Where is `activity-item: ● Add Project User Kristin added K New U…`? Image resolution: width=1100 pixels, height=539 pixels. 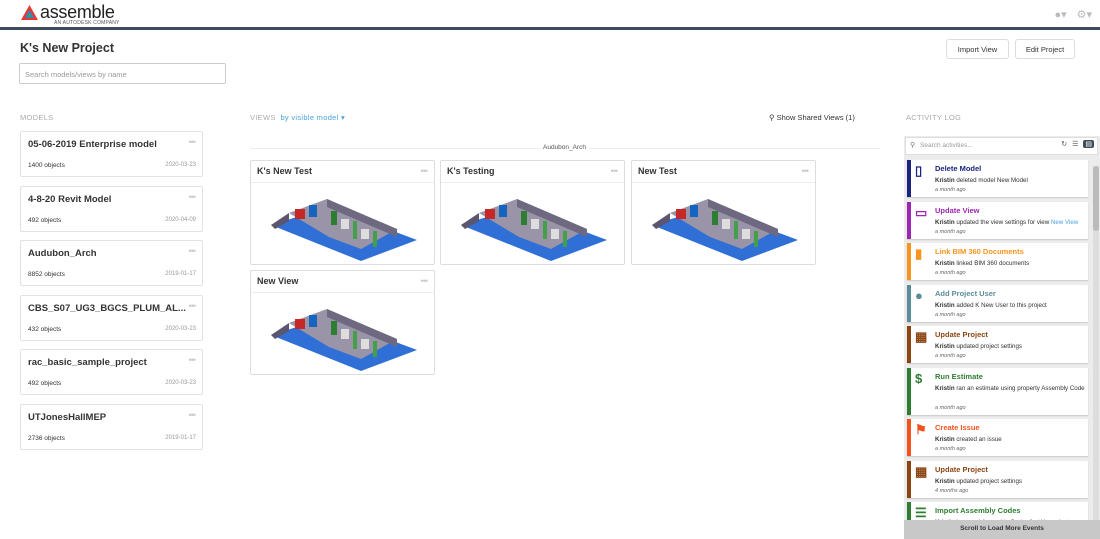
activity-item: ● Add Project User Kristin added K New U… is located at coordinates (998, 303).